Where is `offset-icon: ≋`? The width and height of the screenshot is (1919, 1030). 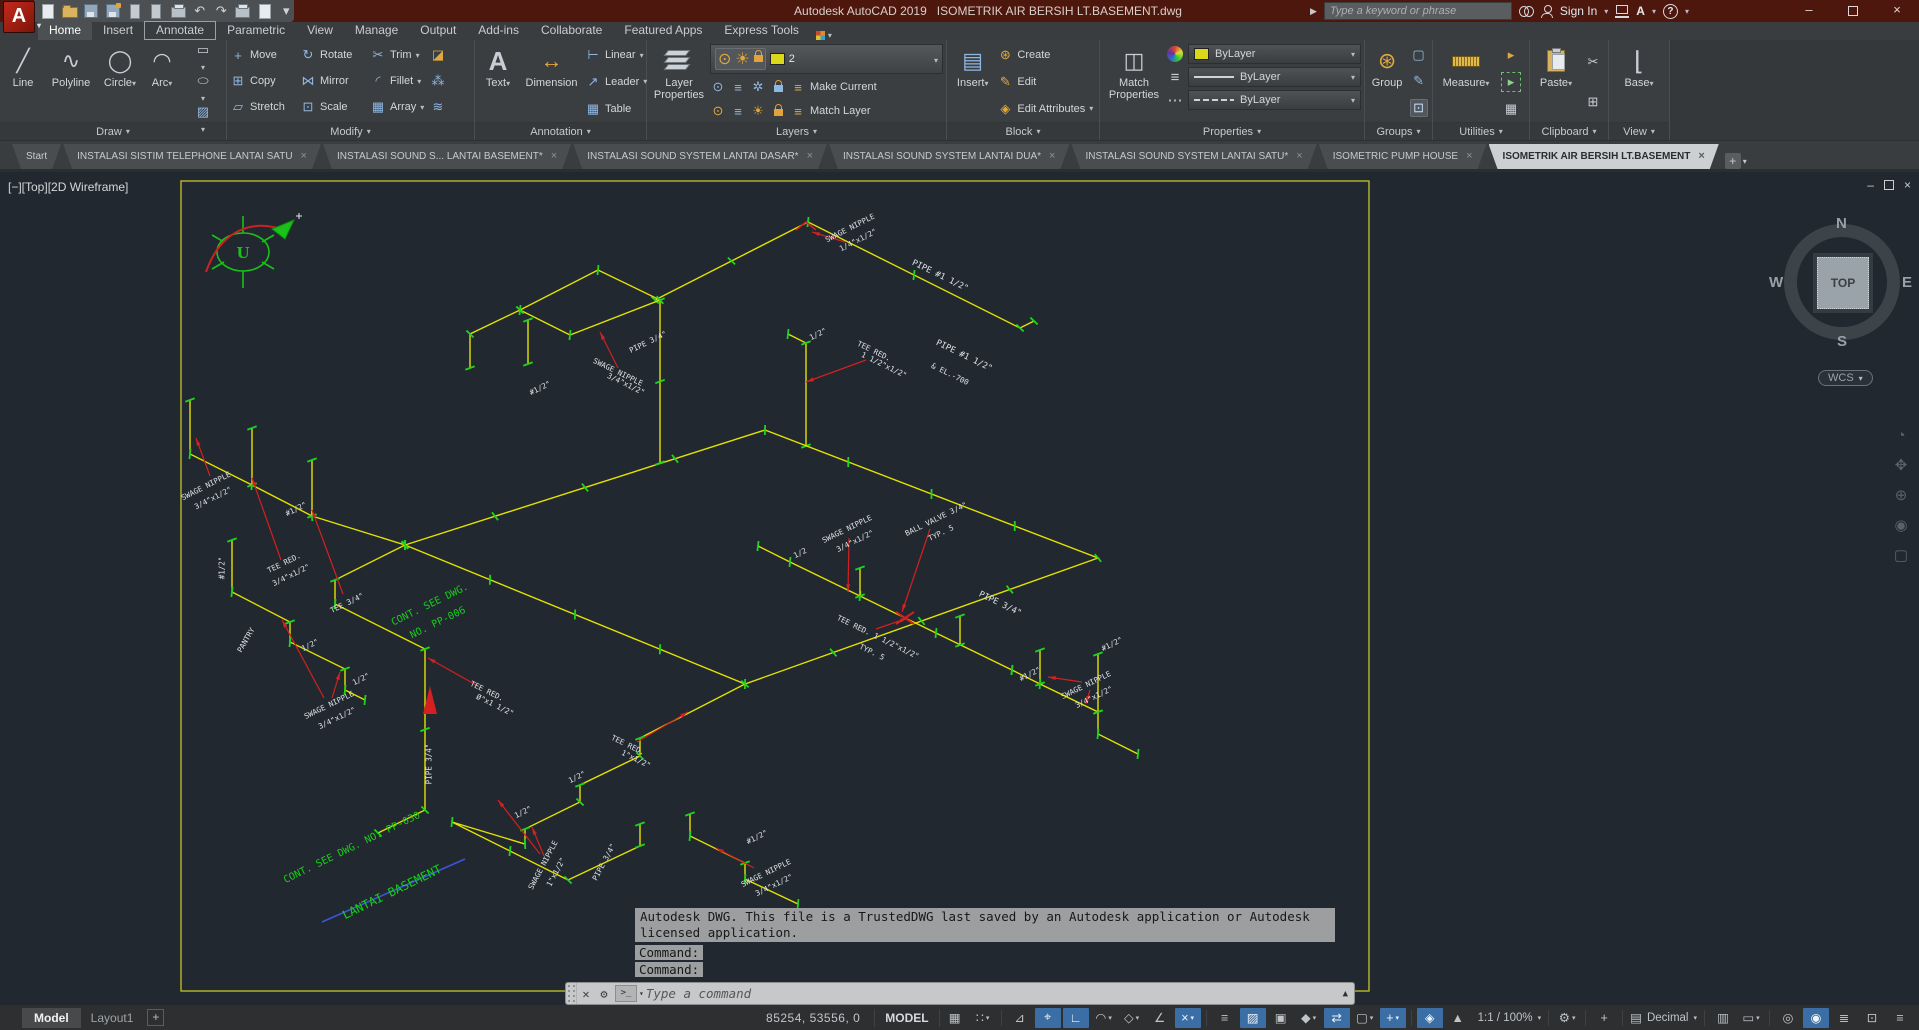 offset-icon: ≋ is located at coordinates (438, 107).